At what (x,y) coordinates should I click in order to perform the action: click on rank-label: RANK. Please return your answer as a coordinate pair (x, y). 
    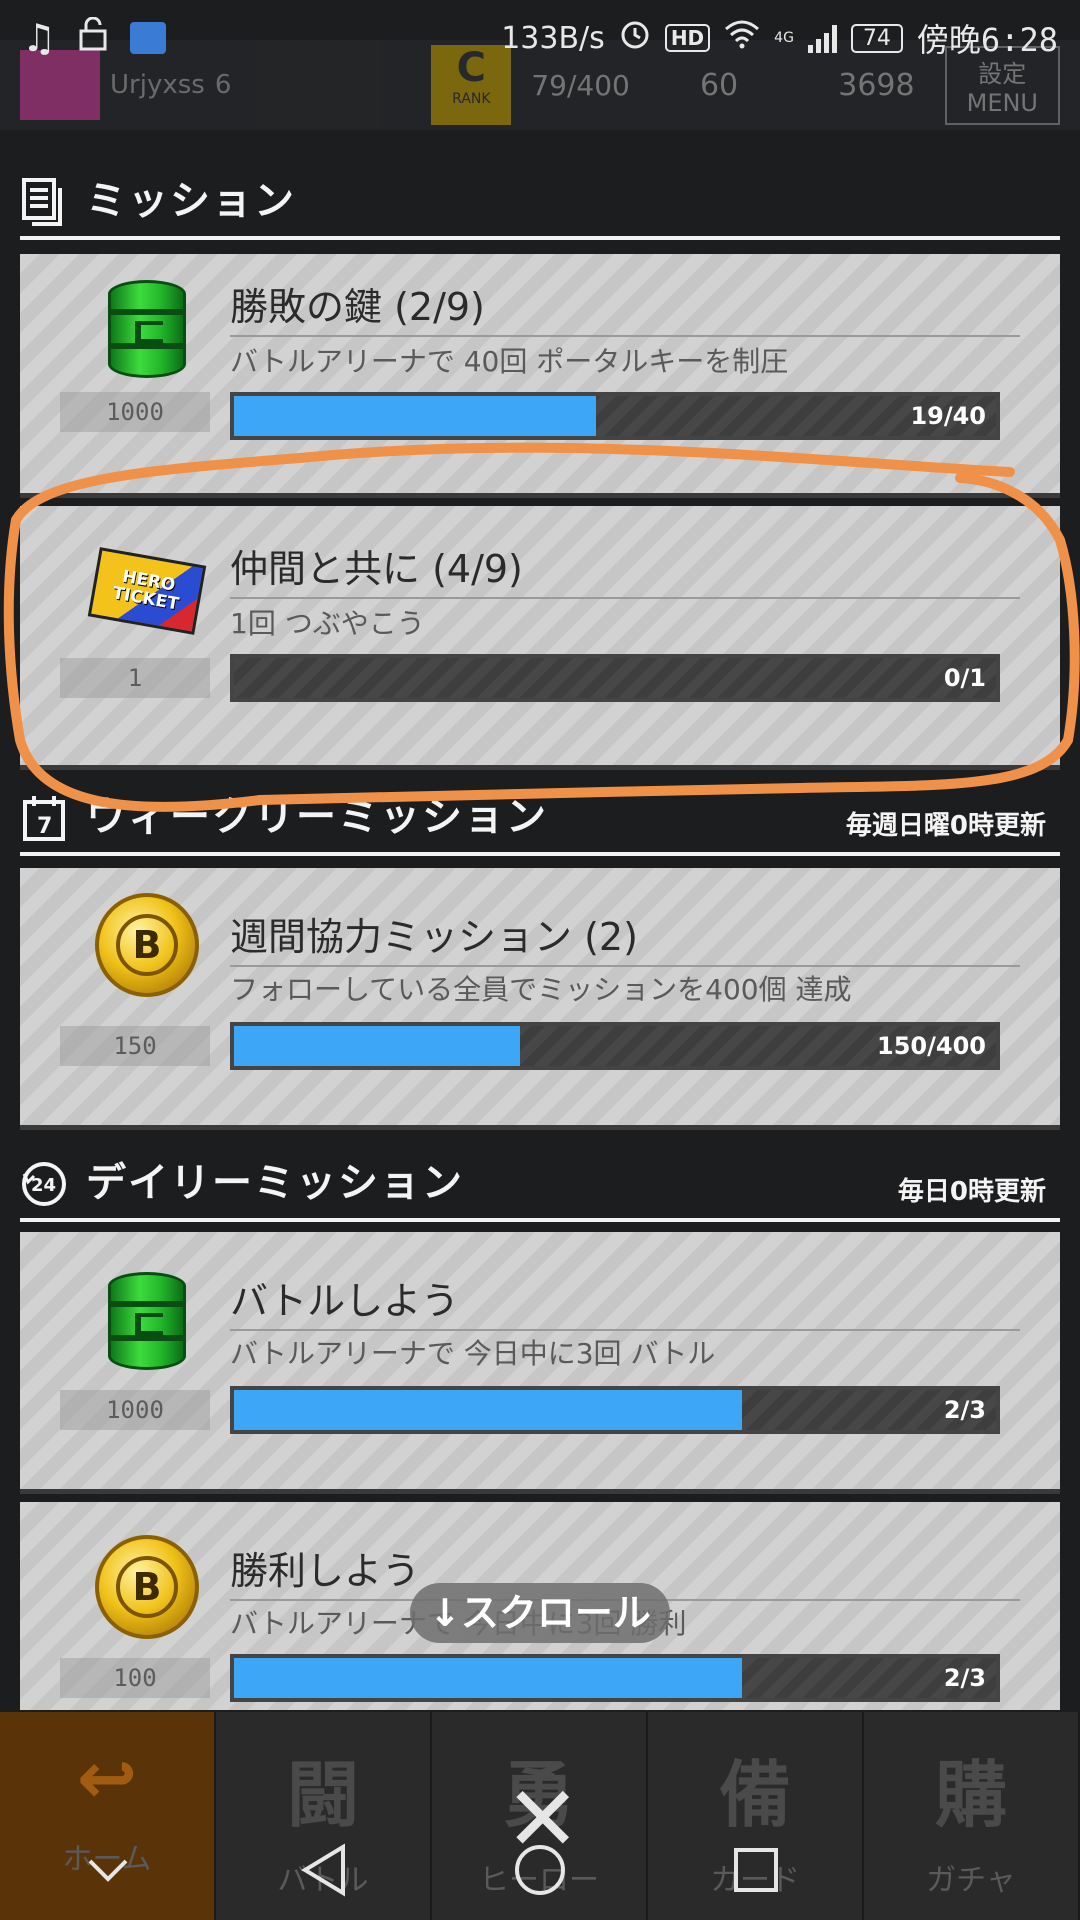
    Looking at the image, I should click on (471, 99).